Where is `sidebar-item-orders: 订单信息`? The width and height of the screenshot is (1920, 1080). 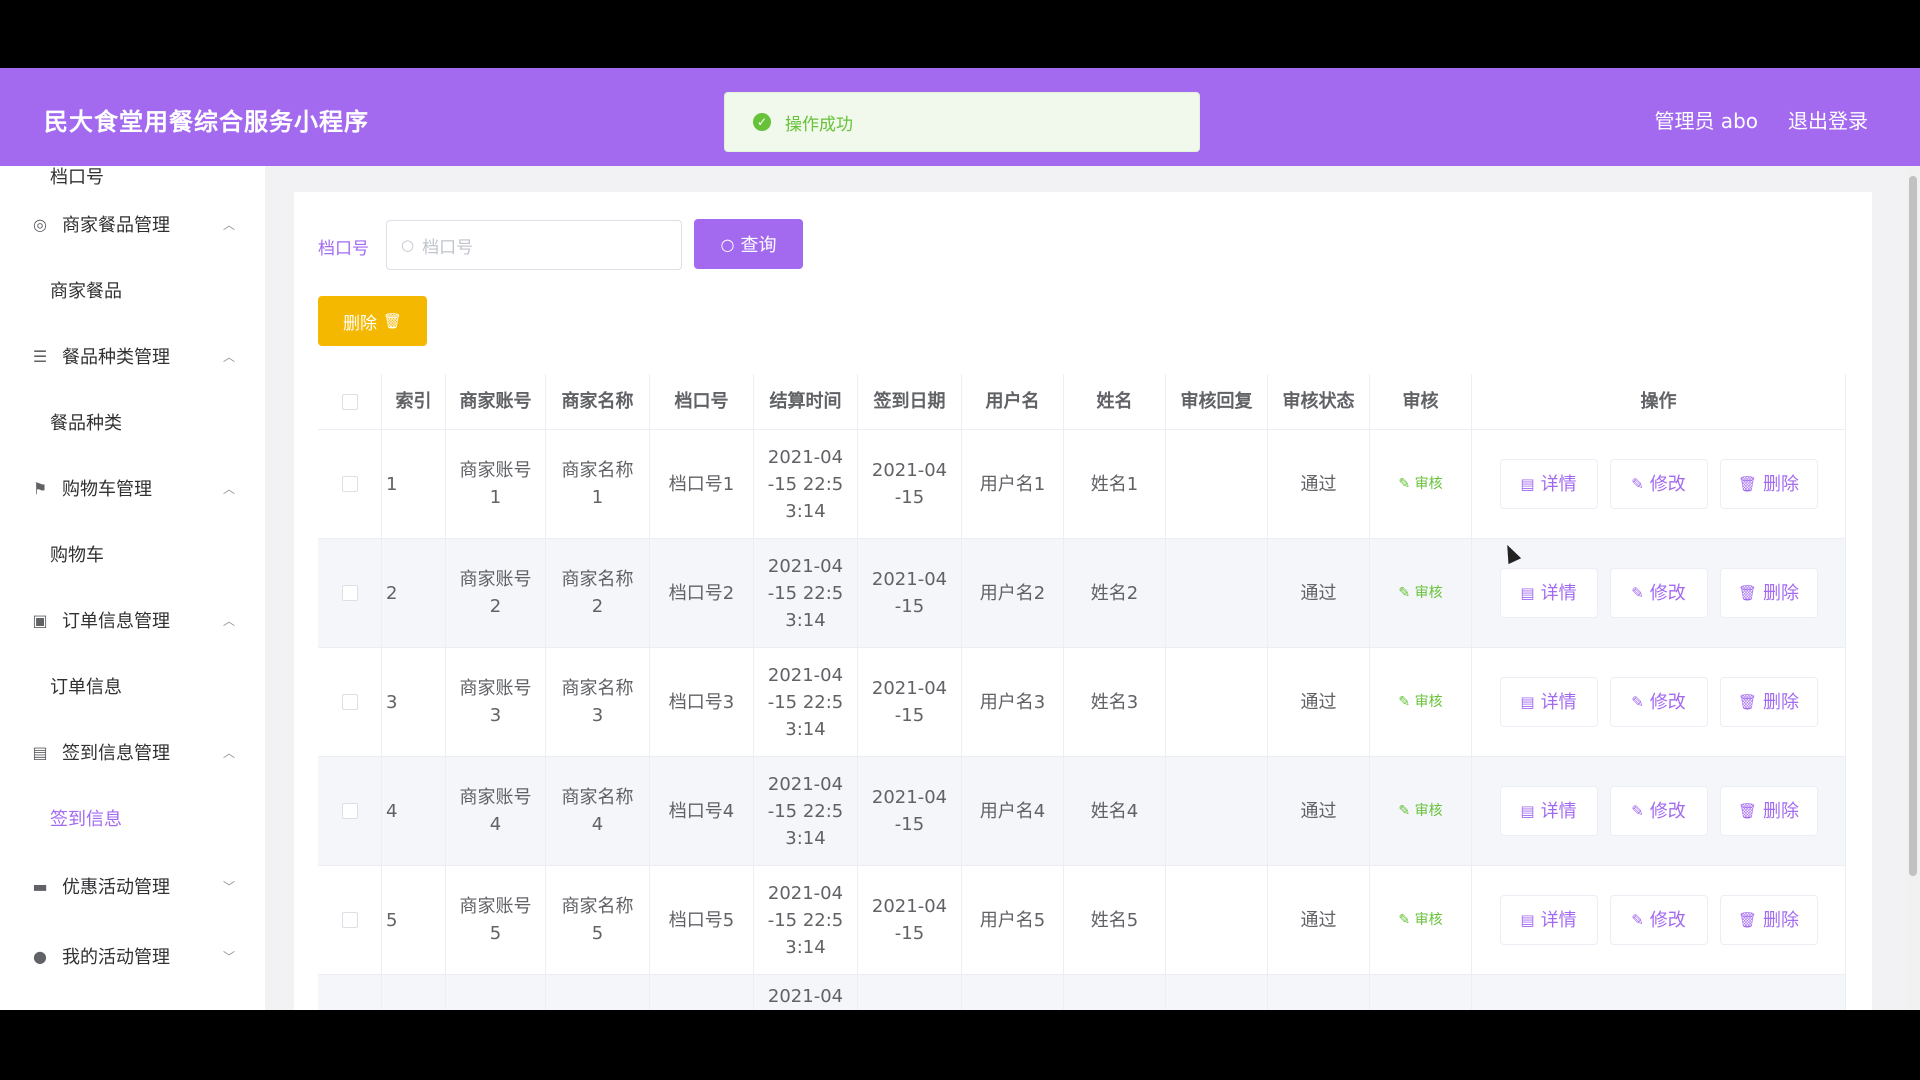
sidebar-item-orders: 订单信息 is located at coordinates (132, 686).